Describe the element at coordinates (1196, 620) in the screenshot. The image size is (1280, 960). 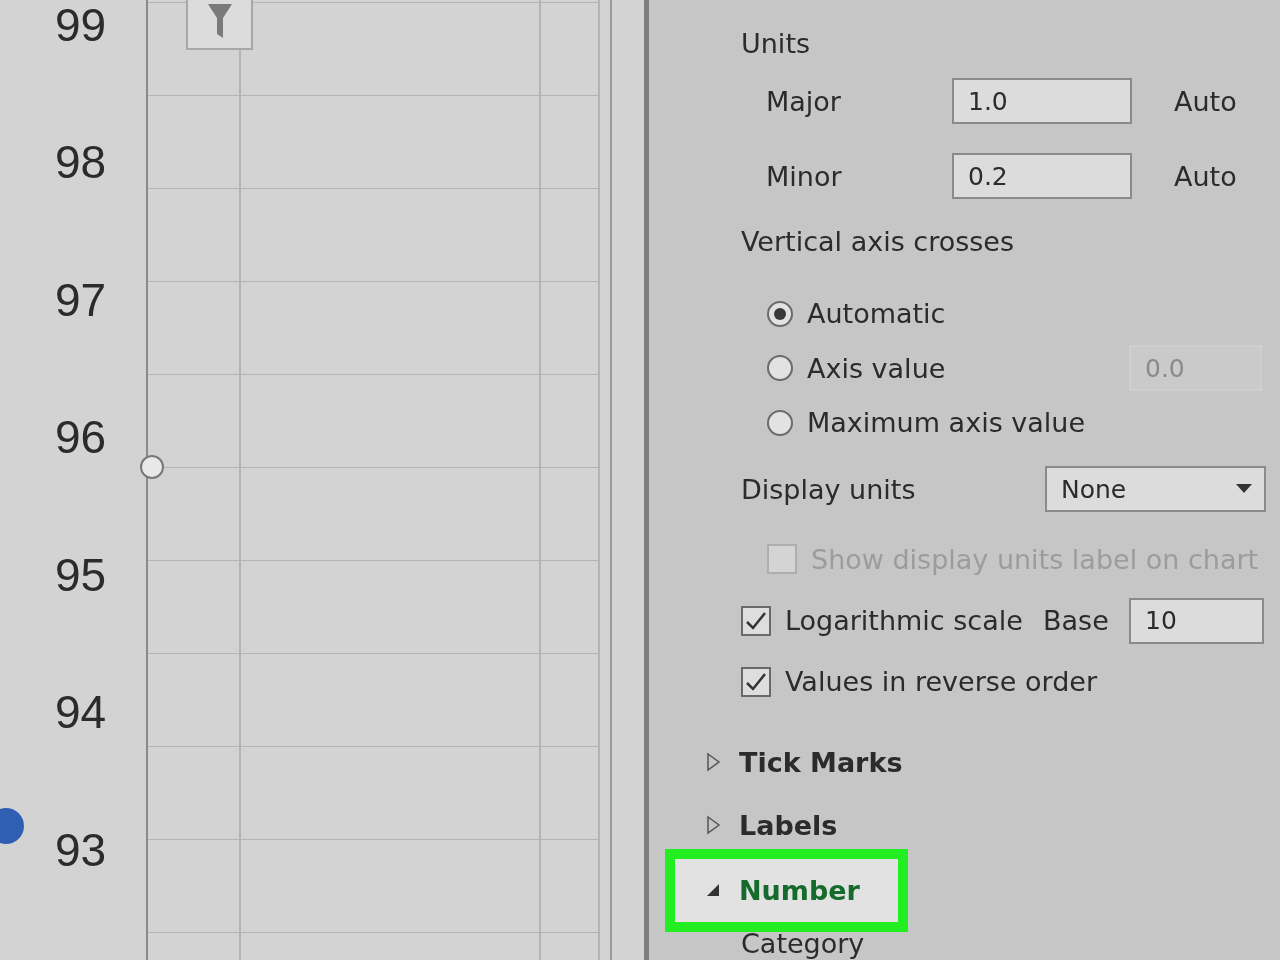
I see `base-field: 10` at that location.